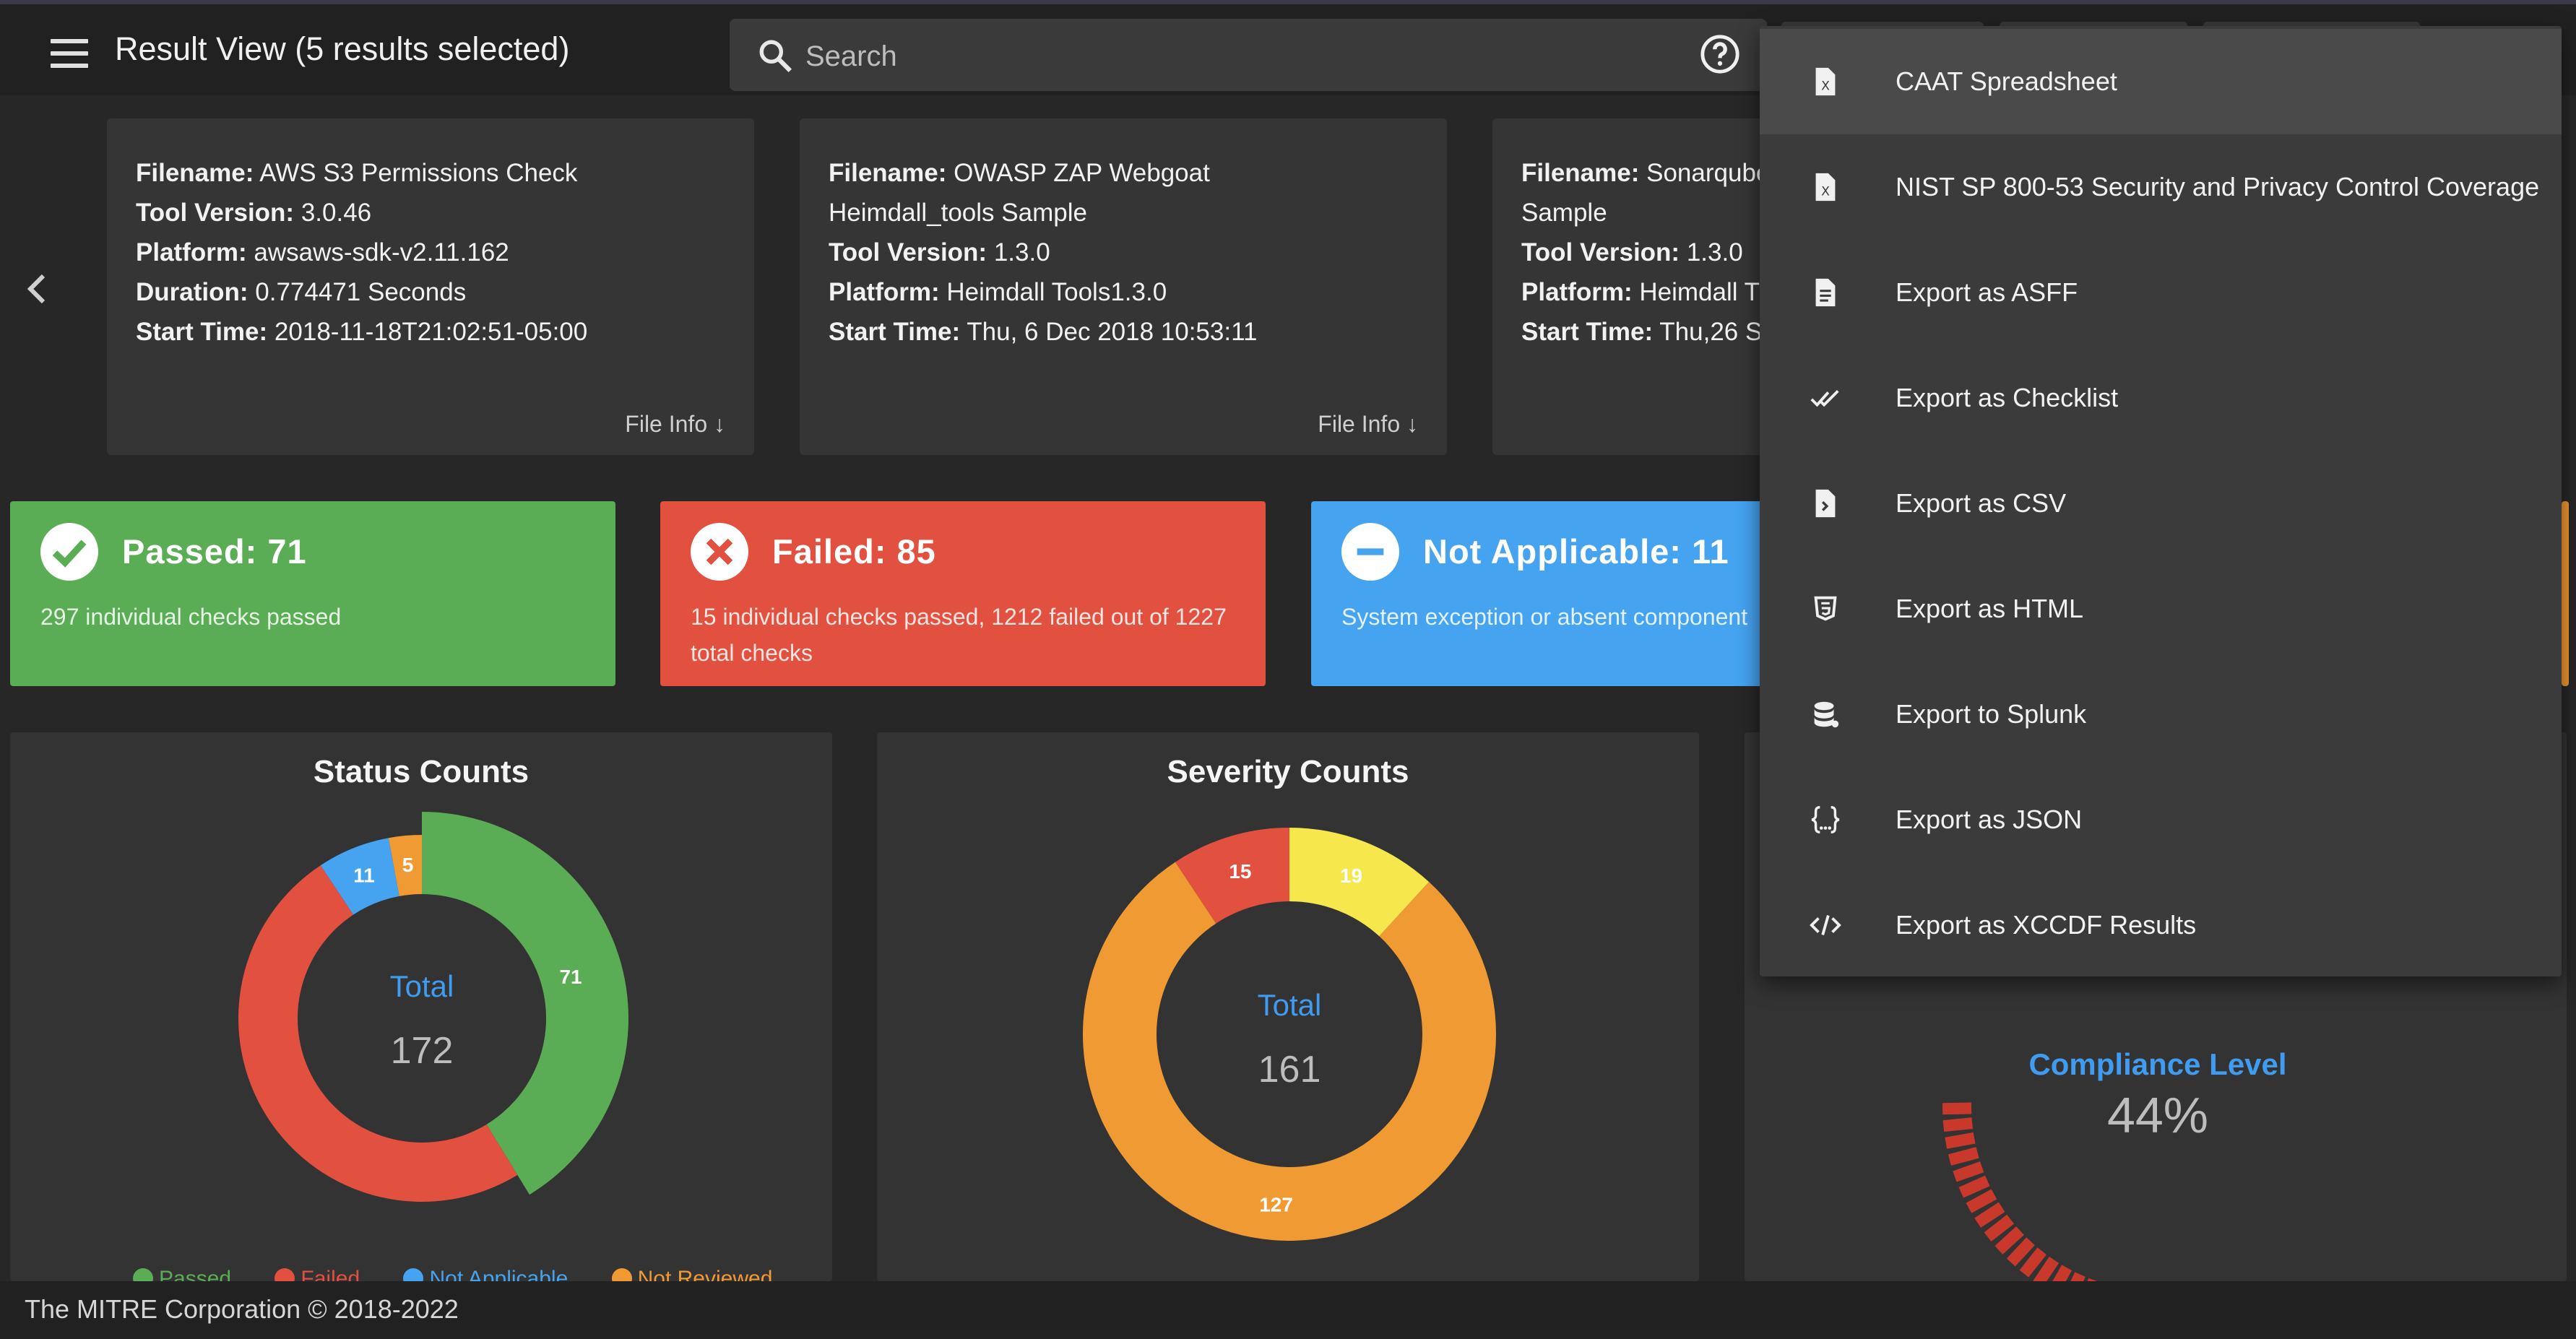 This screenshot has width=2576, height=1339. I want to click on menu-item-export-html: Export as HTML, so click(2161, 609).